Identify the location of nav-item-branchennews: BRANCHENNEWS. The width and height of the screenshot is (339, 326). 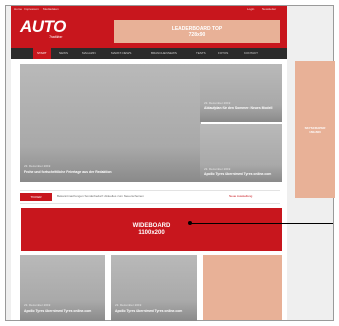
(164, 53).